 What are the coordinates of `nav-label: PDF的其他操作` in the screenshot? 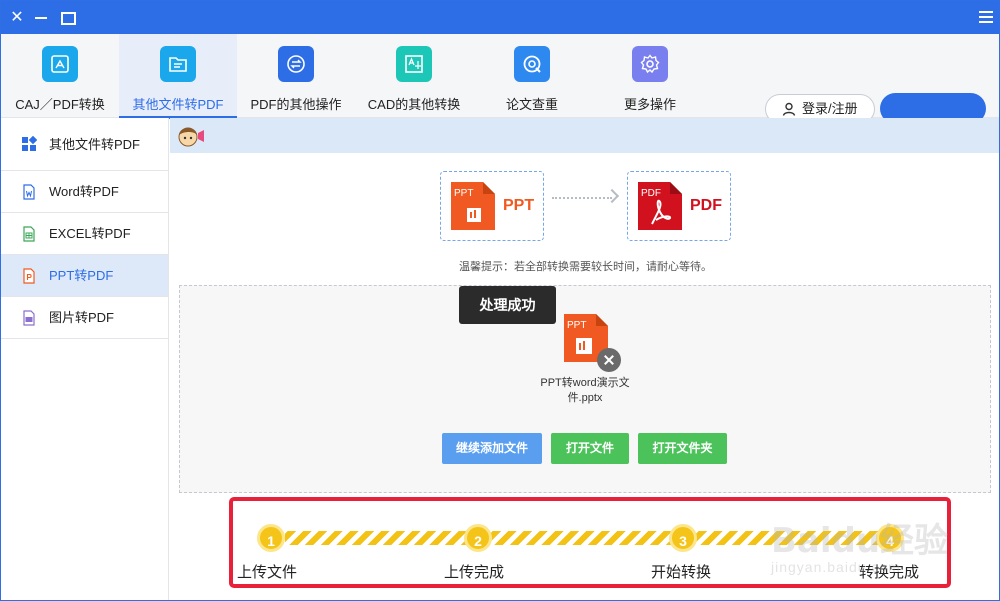 It's located at (296, 104).